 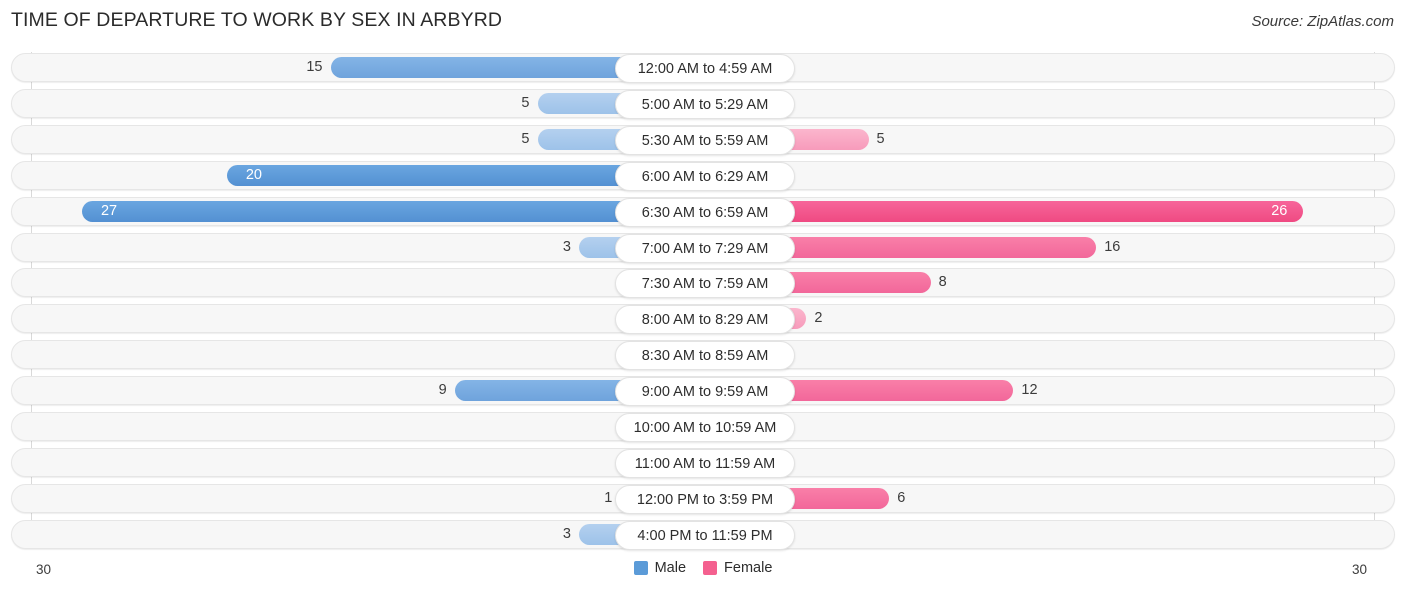 I want to click on legend-item-female: Female, so click(x=737, y=568).